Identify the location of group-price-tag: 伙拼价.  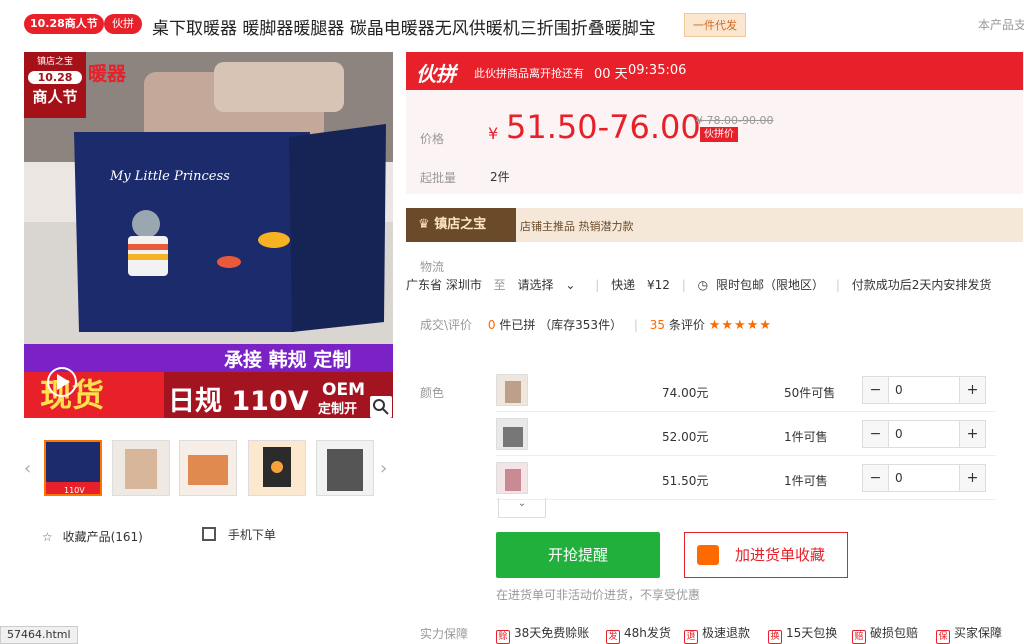
(719, 134).